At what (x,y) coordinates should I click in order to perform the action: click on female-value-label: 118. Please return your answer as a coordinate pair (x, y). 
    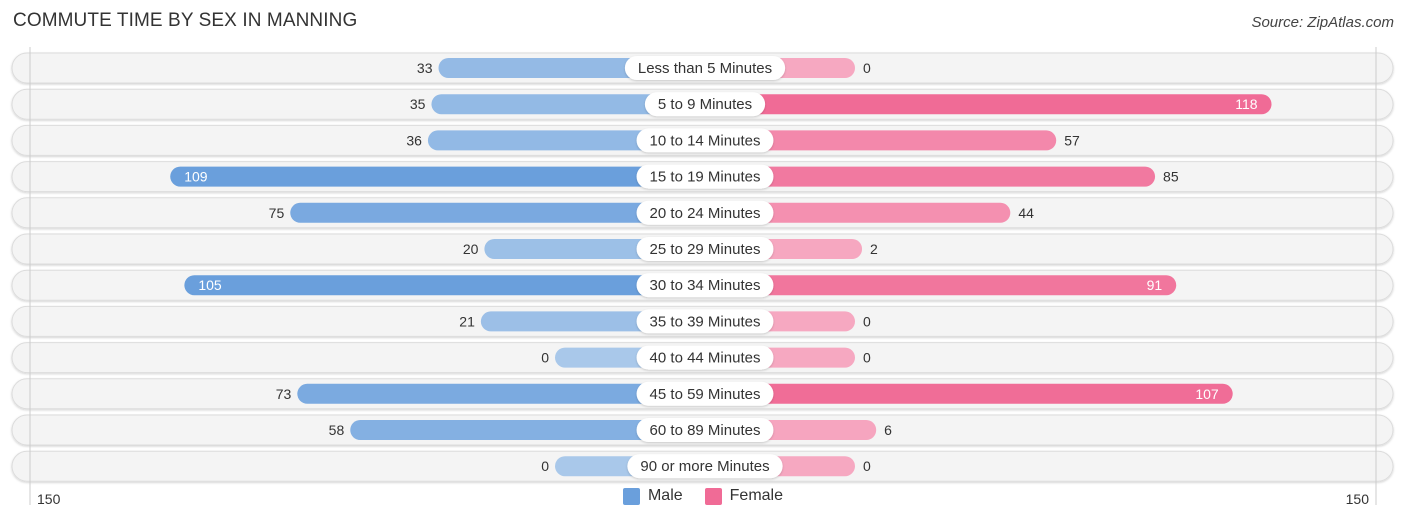
    Looking at the image, I should click on (1246, 104).